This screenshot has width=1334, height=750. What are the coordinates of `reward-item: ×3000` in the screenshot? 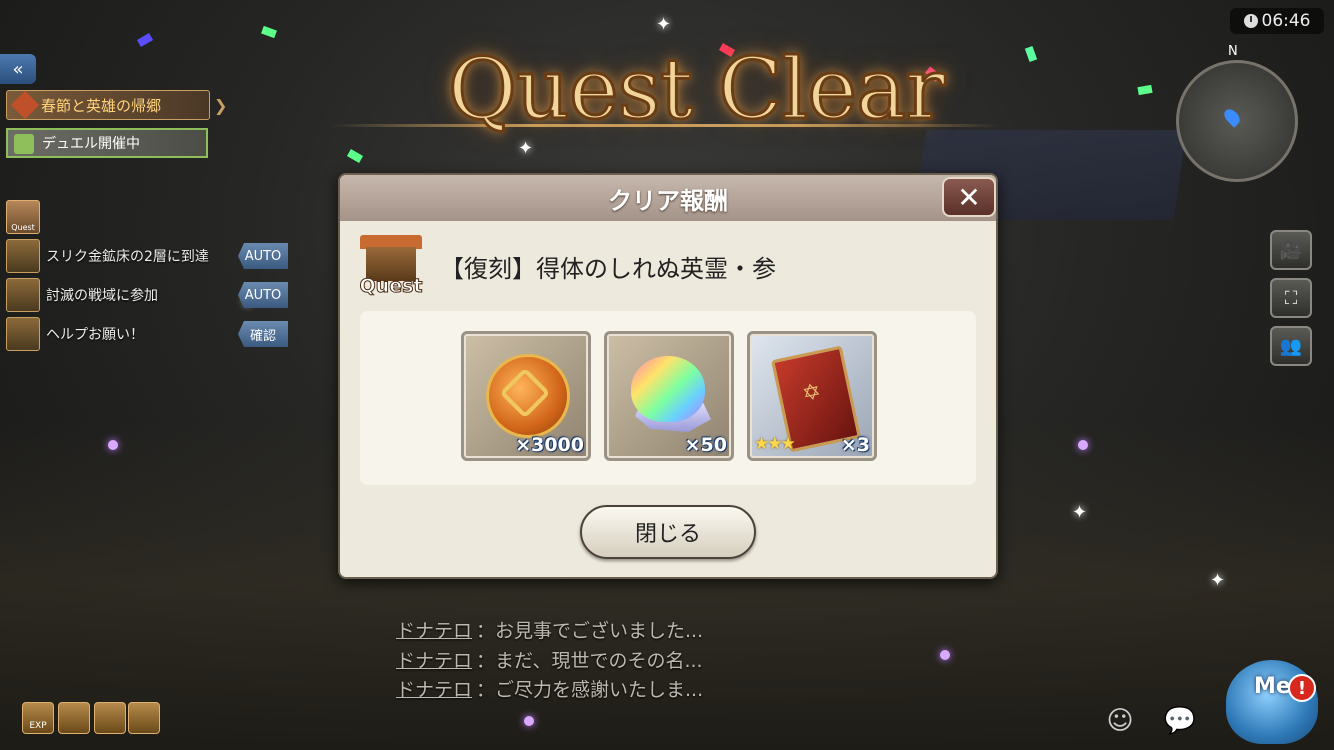 It's located at (526, 396).